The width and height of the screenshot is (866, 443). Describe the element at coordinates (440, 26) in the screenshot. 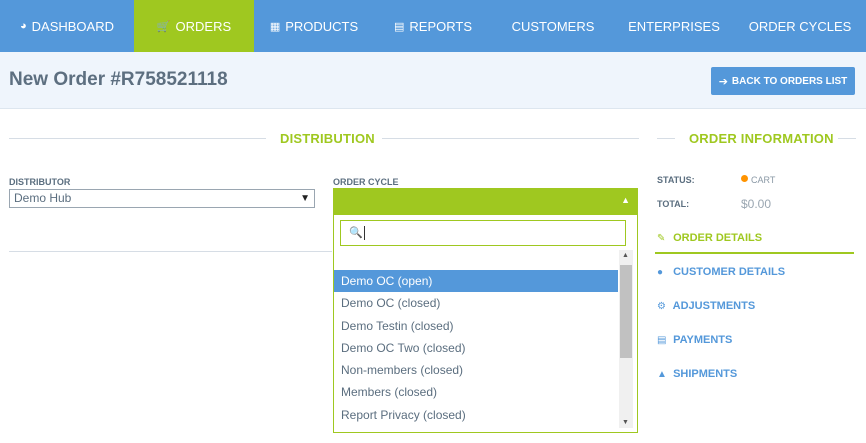

I see `nav-reports-label: REPORTS` at that location.